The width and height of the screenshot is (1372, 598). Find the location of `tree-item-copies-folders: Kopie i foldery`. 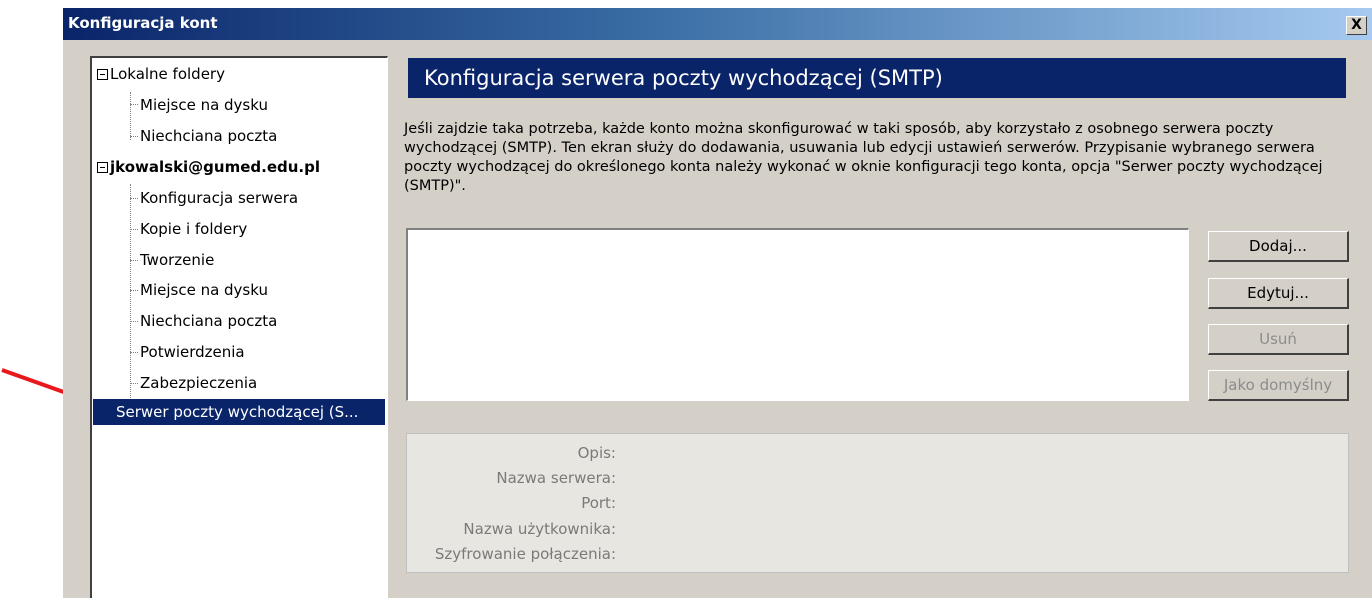

tree-item-copies-folders: Kopie i foldery is located at coordinates (193, 229).